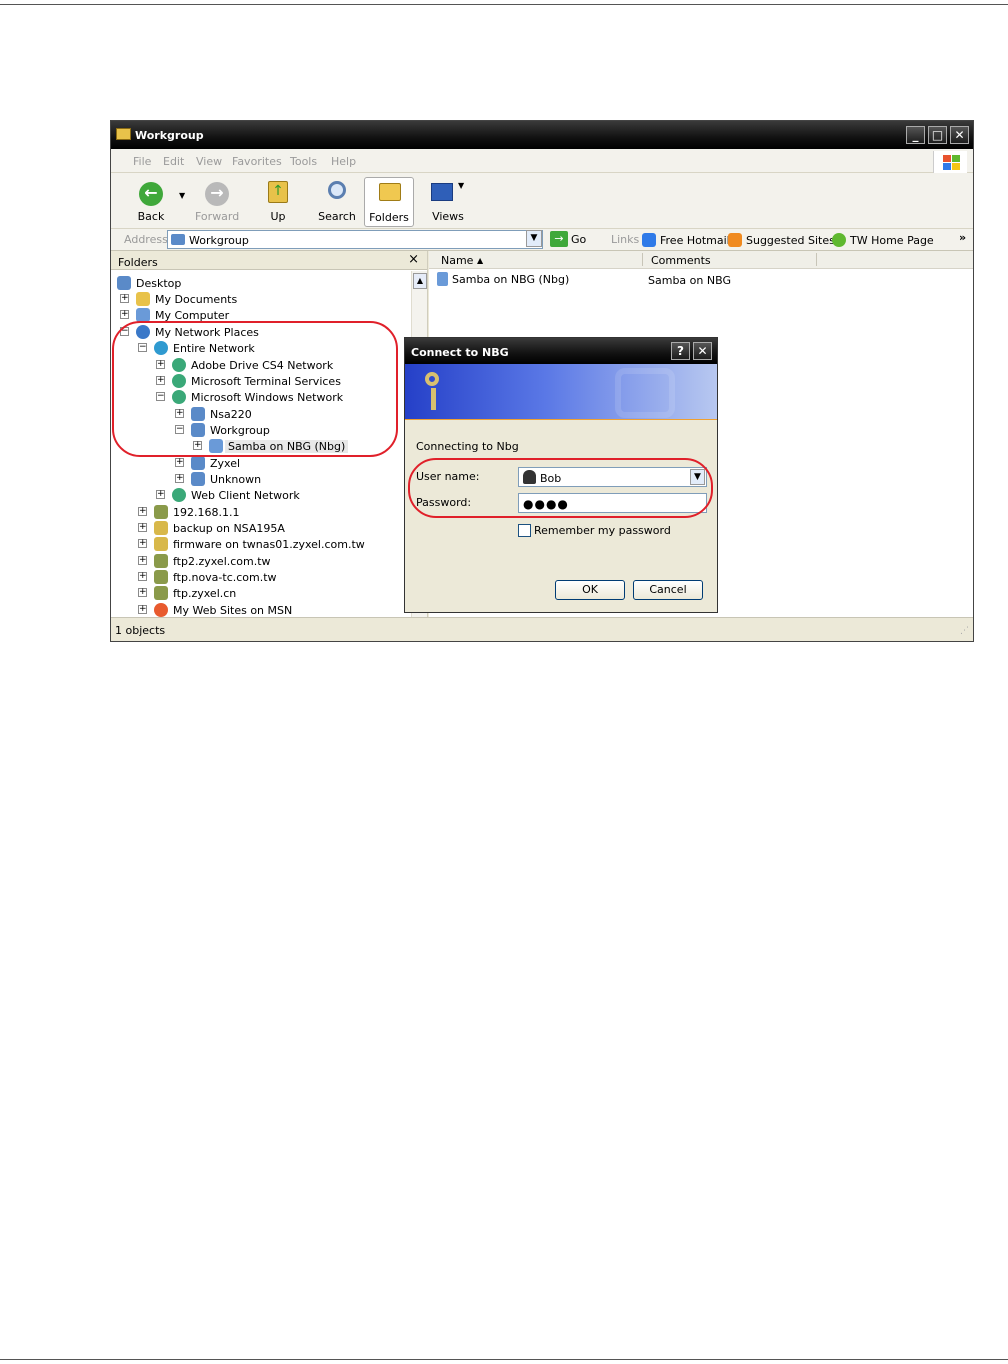 Image resolution: width=1008 pixels, height=1364 pixels. I want to click on page-bottom-rule, so click(504, 1359).